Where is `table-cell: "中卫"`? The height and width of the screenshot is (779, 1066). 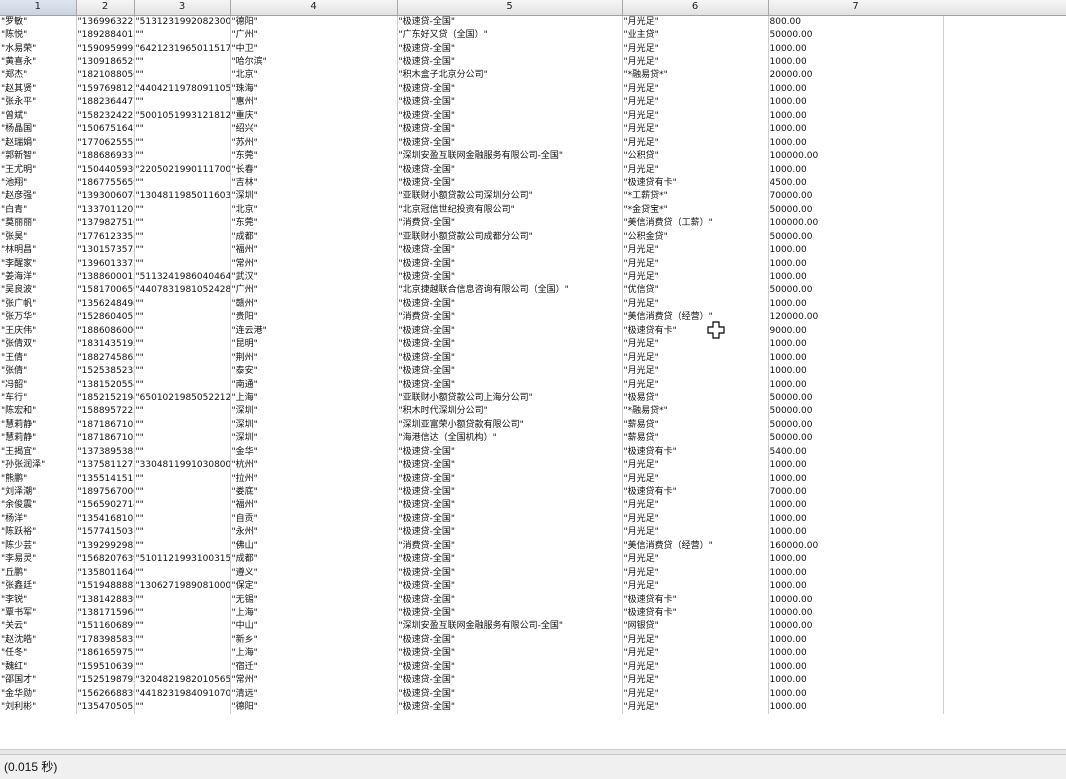 table-cell: "中卫" is located at coordinates (314, 48).